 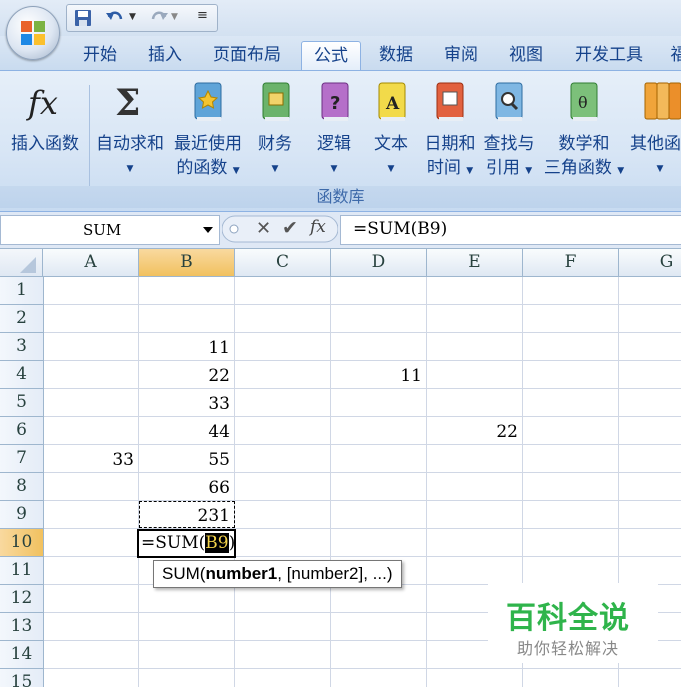 I want to click on select-all-corner, so click(x=21, y=263).